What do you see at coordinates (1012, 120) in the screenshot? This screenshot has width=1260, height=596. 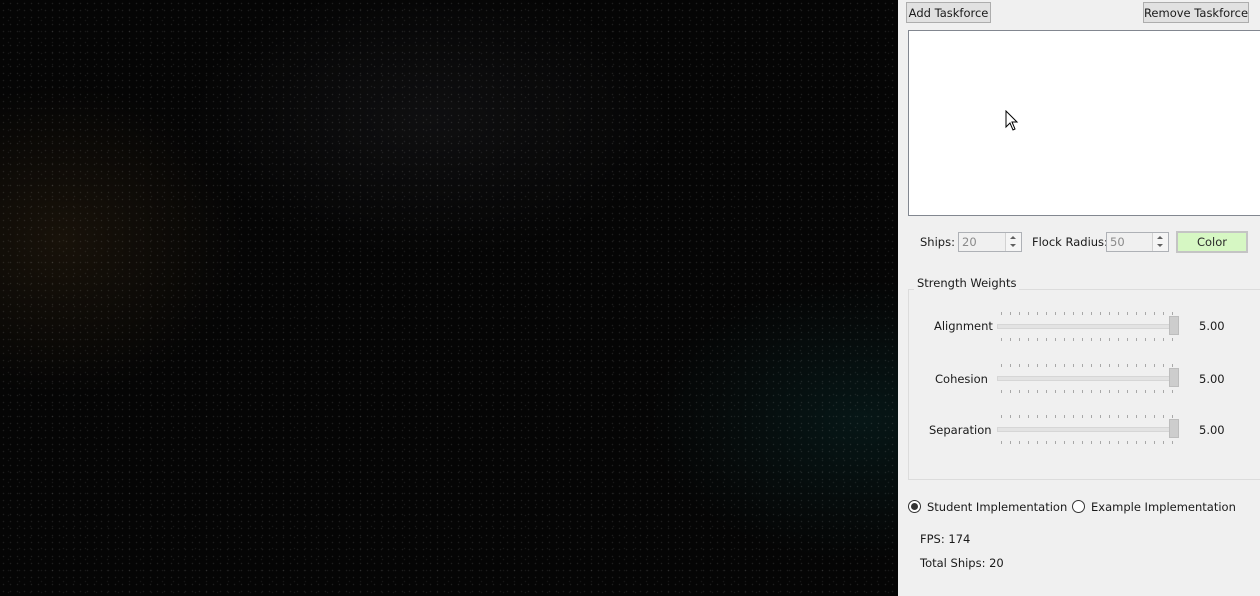 I see `mouse-pointer-icon` at bounding box center [1012, 120].